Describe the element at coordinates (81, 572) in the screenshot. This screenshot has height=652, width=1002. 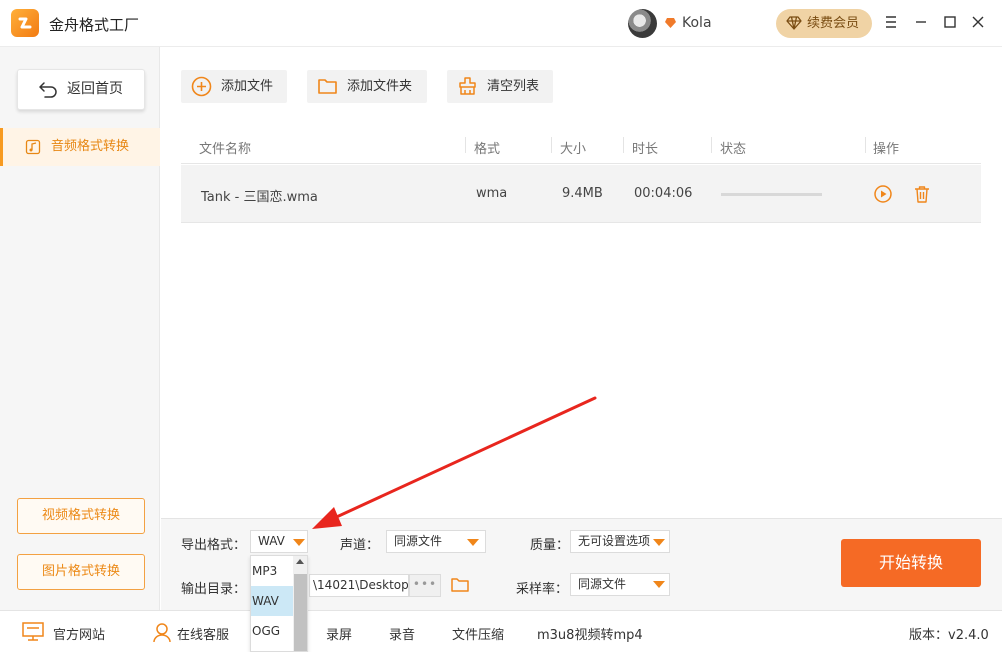
I see `image-convert-button: 图片格式转换` at that location.